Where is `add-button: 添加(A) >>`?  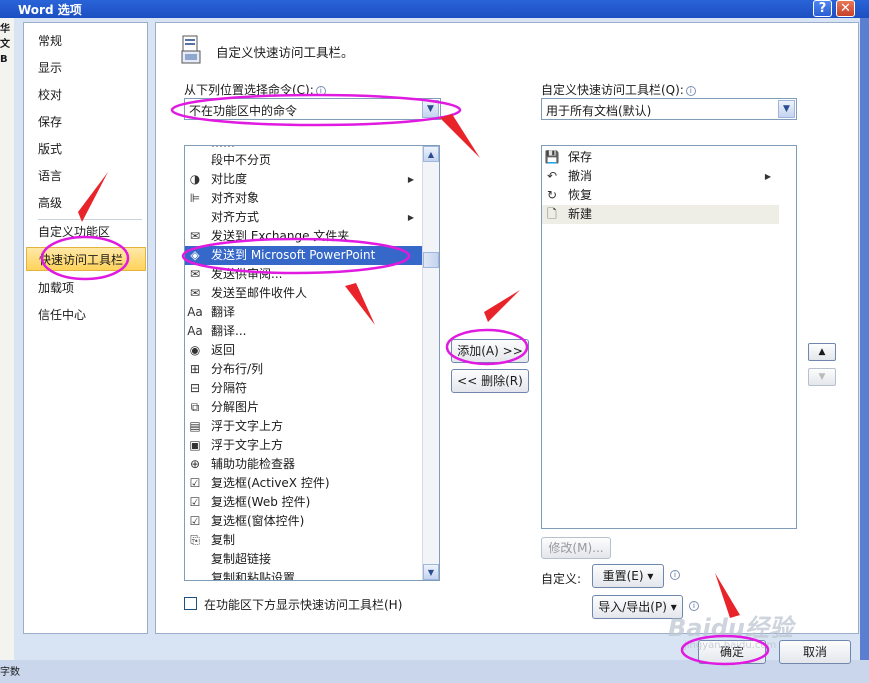 add-button: 添加(A) >> is located at coordinates (490, 351).